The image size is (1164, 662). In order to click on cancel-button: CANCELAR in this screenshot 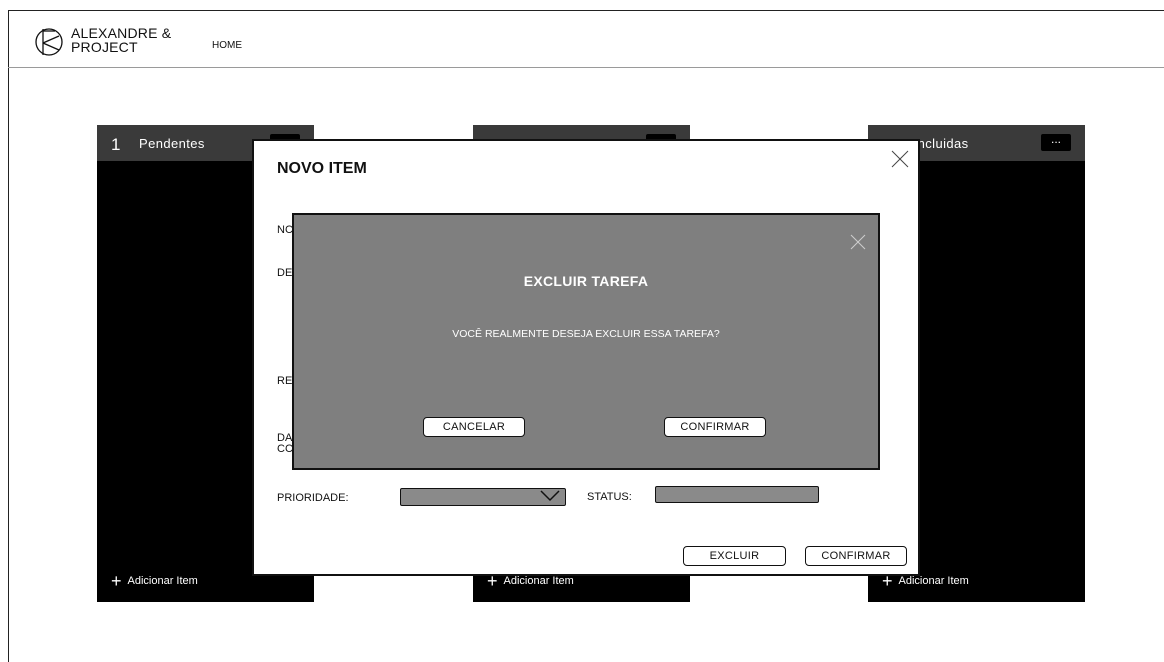, I will do `click(474, 427)`.